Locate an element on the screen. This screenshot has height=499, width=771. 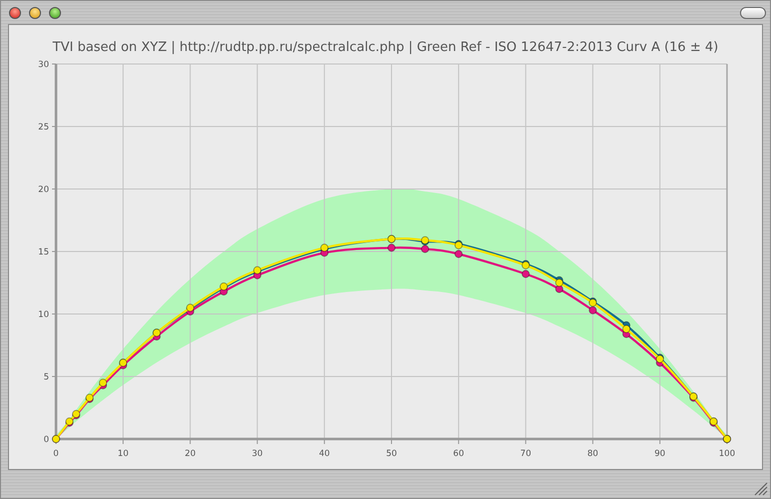
x-tick-label: 90 is located at coordinates (660, 454).